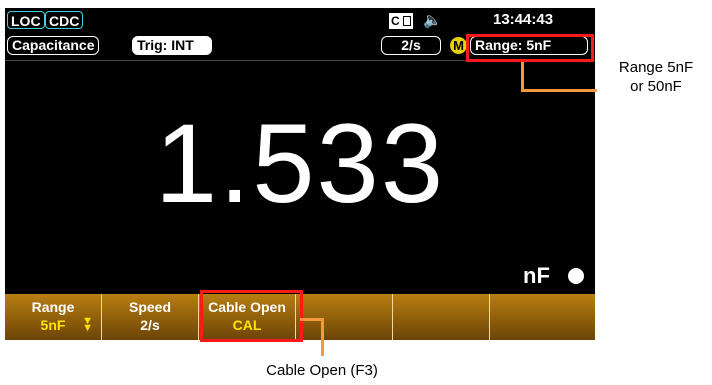 The width and height of the screenshot is (712, 385). Describe the element at coordinates (401, 21) in the screenshot. I see `ce-panel-icon: C` at that location.